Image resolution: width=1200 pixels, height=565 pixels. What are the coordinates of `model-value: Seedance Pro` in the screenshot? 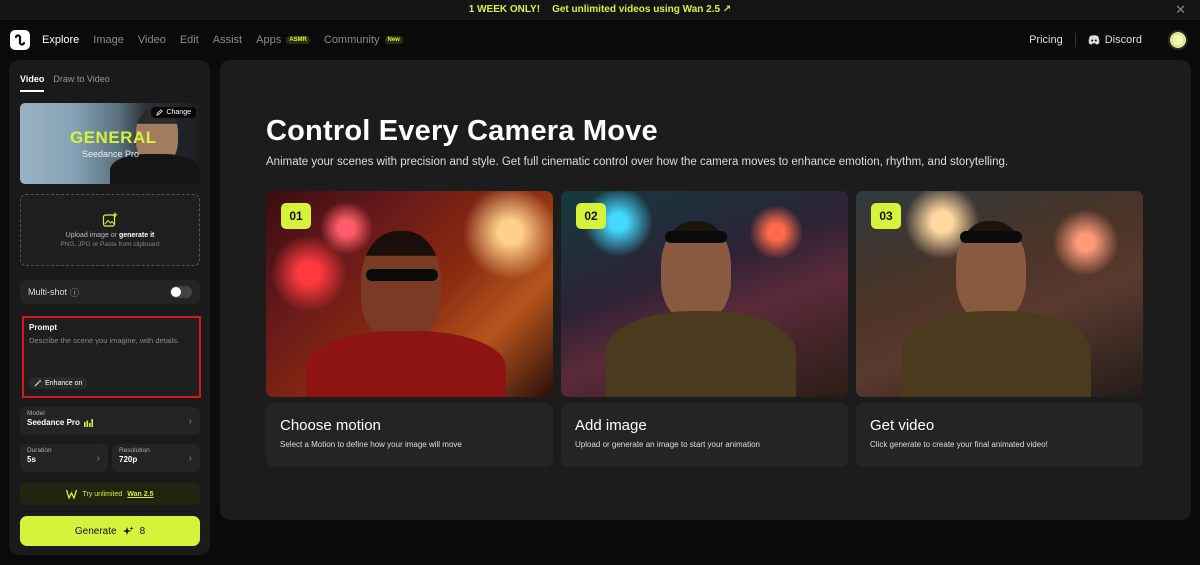 It's located at (53, 422).